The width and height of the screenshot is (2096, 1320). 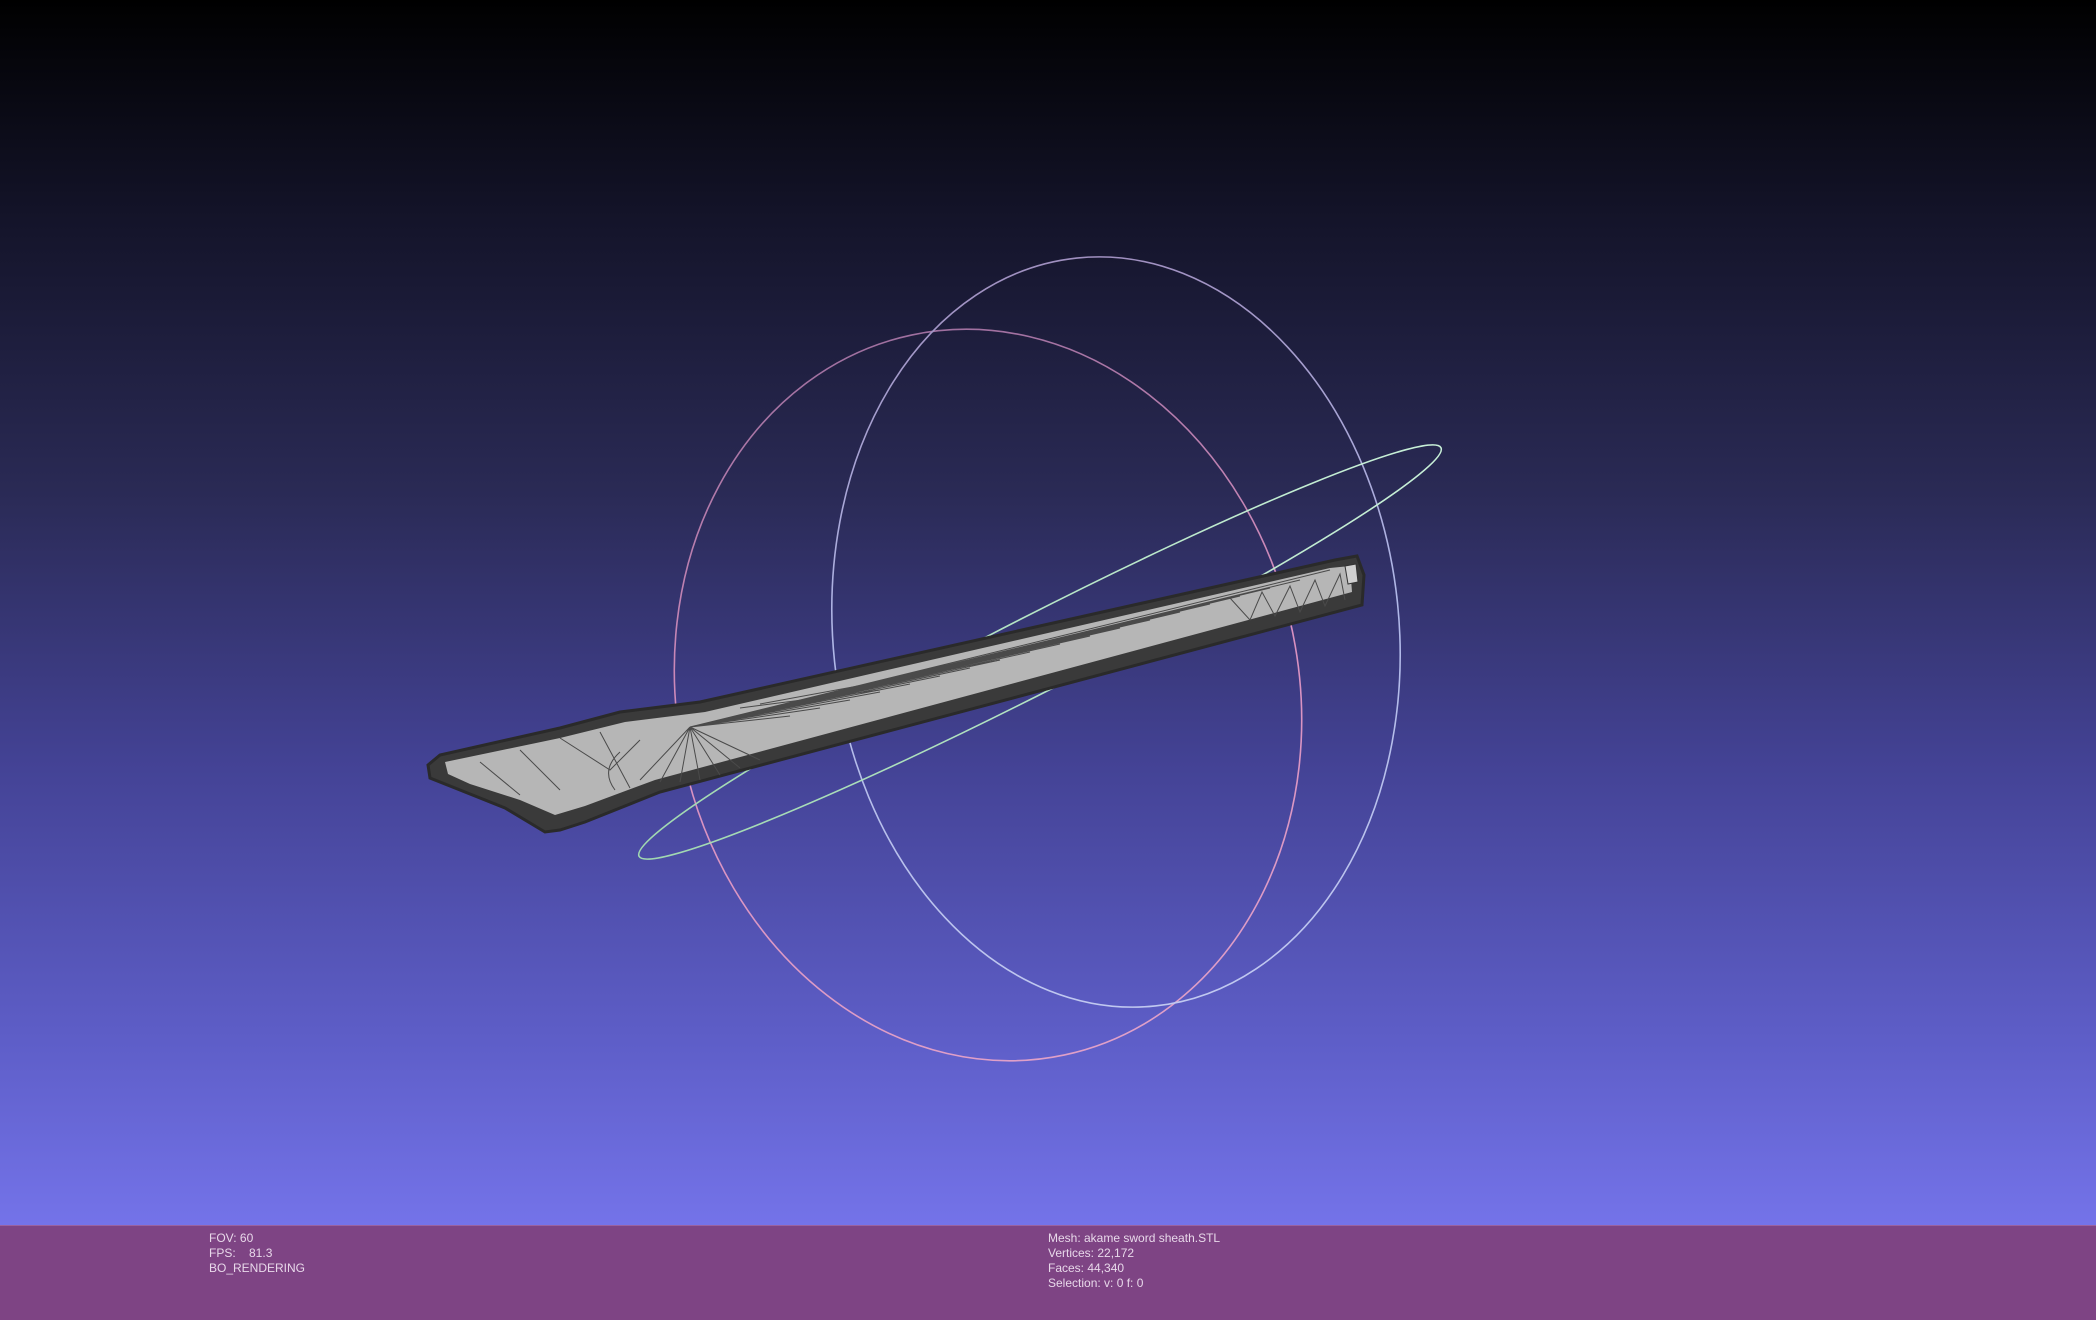 I want to click on mesh-name-readout: Mesh: akame sword sheath.STL, so click(x=1134, y=1238).